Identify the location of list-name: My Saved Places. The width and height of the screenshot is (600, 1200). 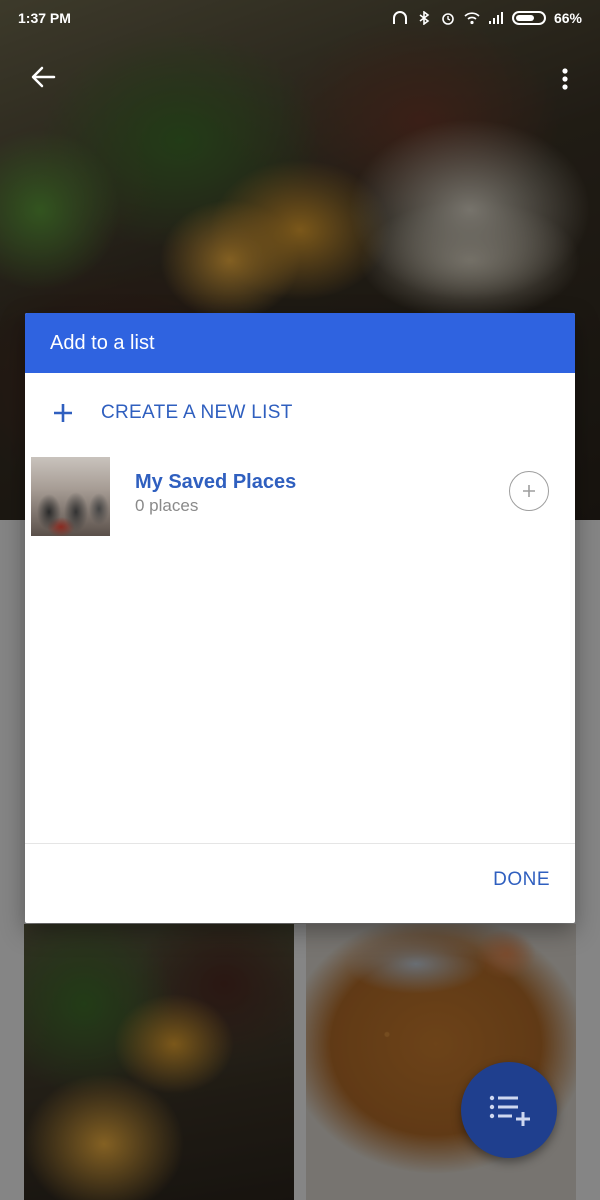
(216, 482).